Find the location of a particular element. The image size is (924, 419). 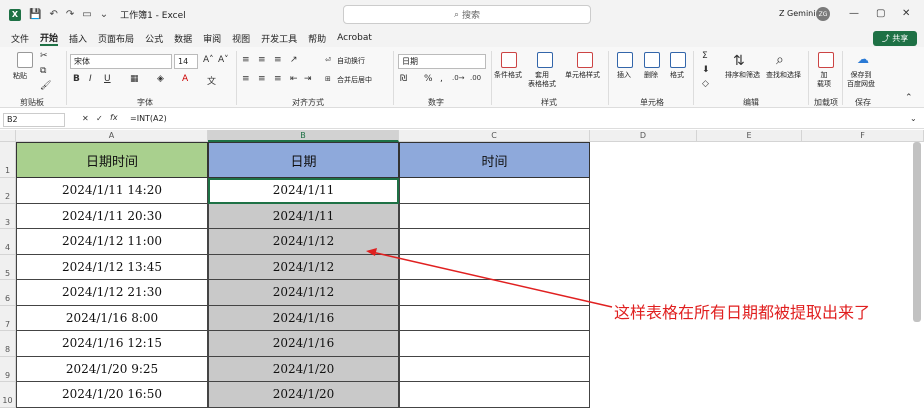

annotation-text: 这样表格在所有日期都被提取出来了 is located at coordinates (742, 312).